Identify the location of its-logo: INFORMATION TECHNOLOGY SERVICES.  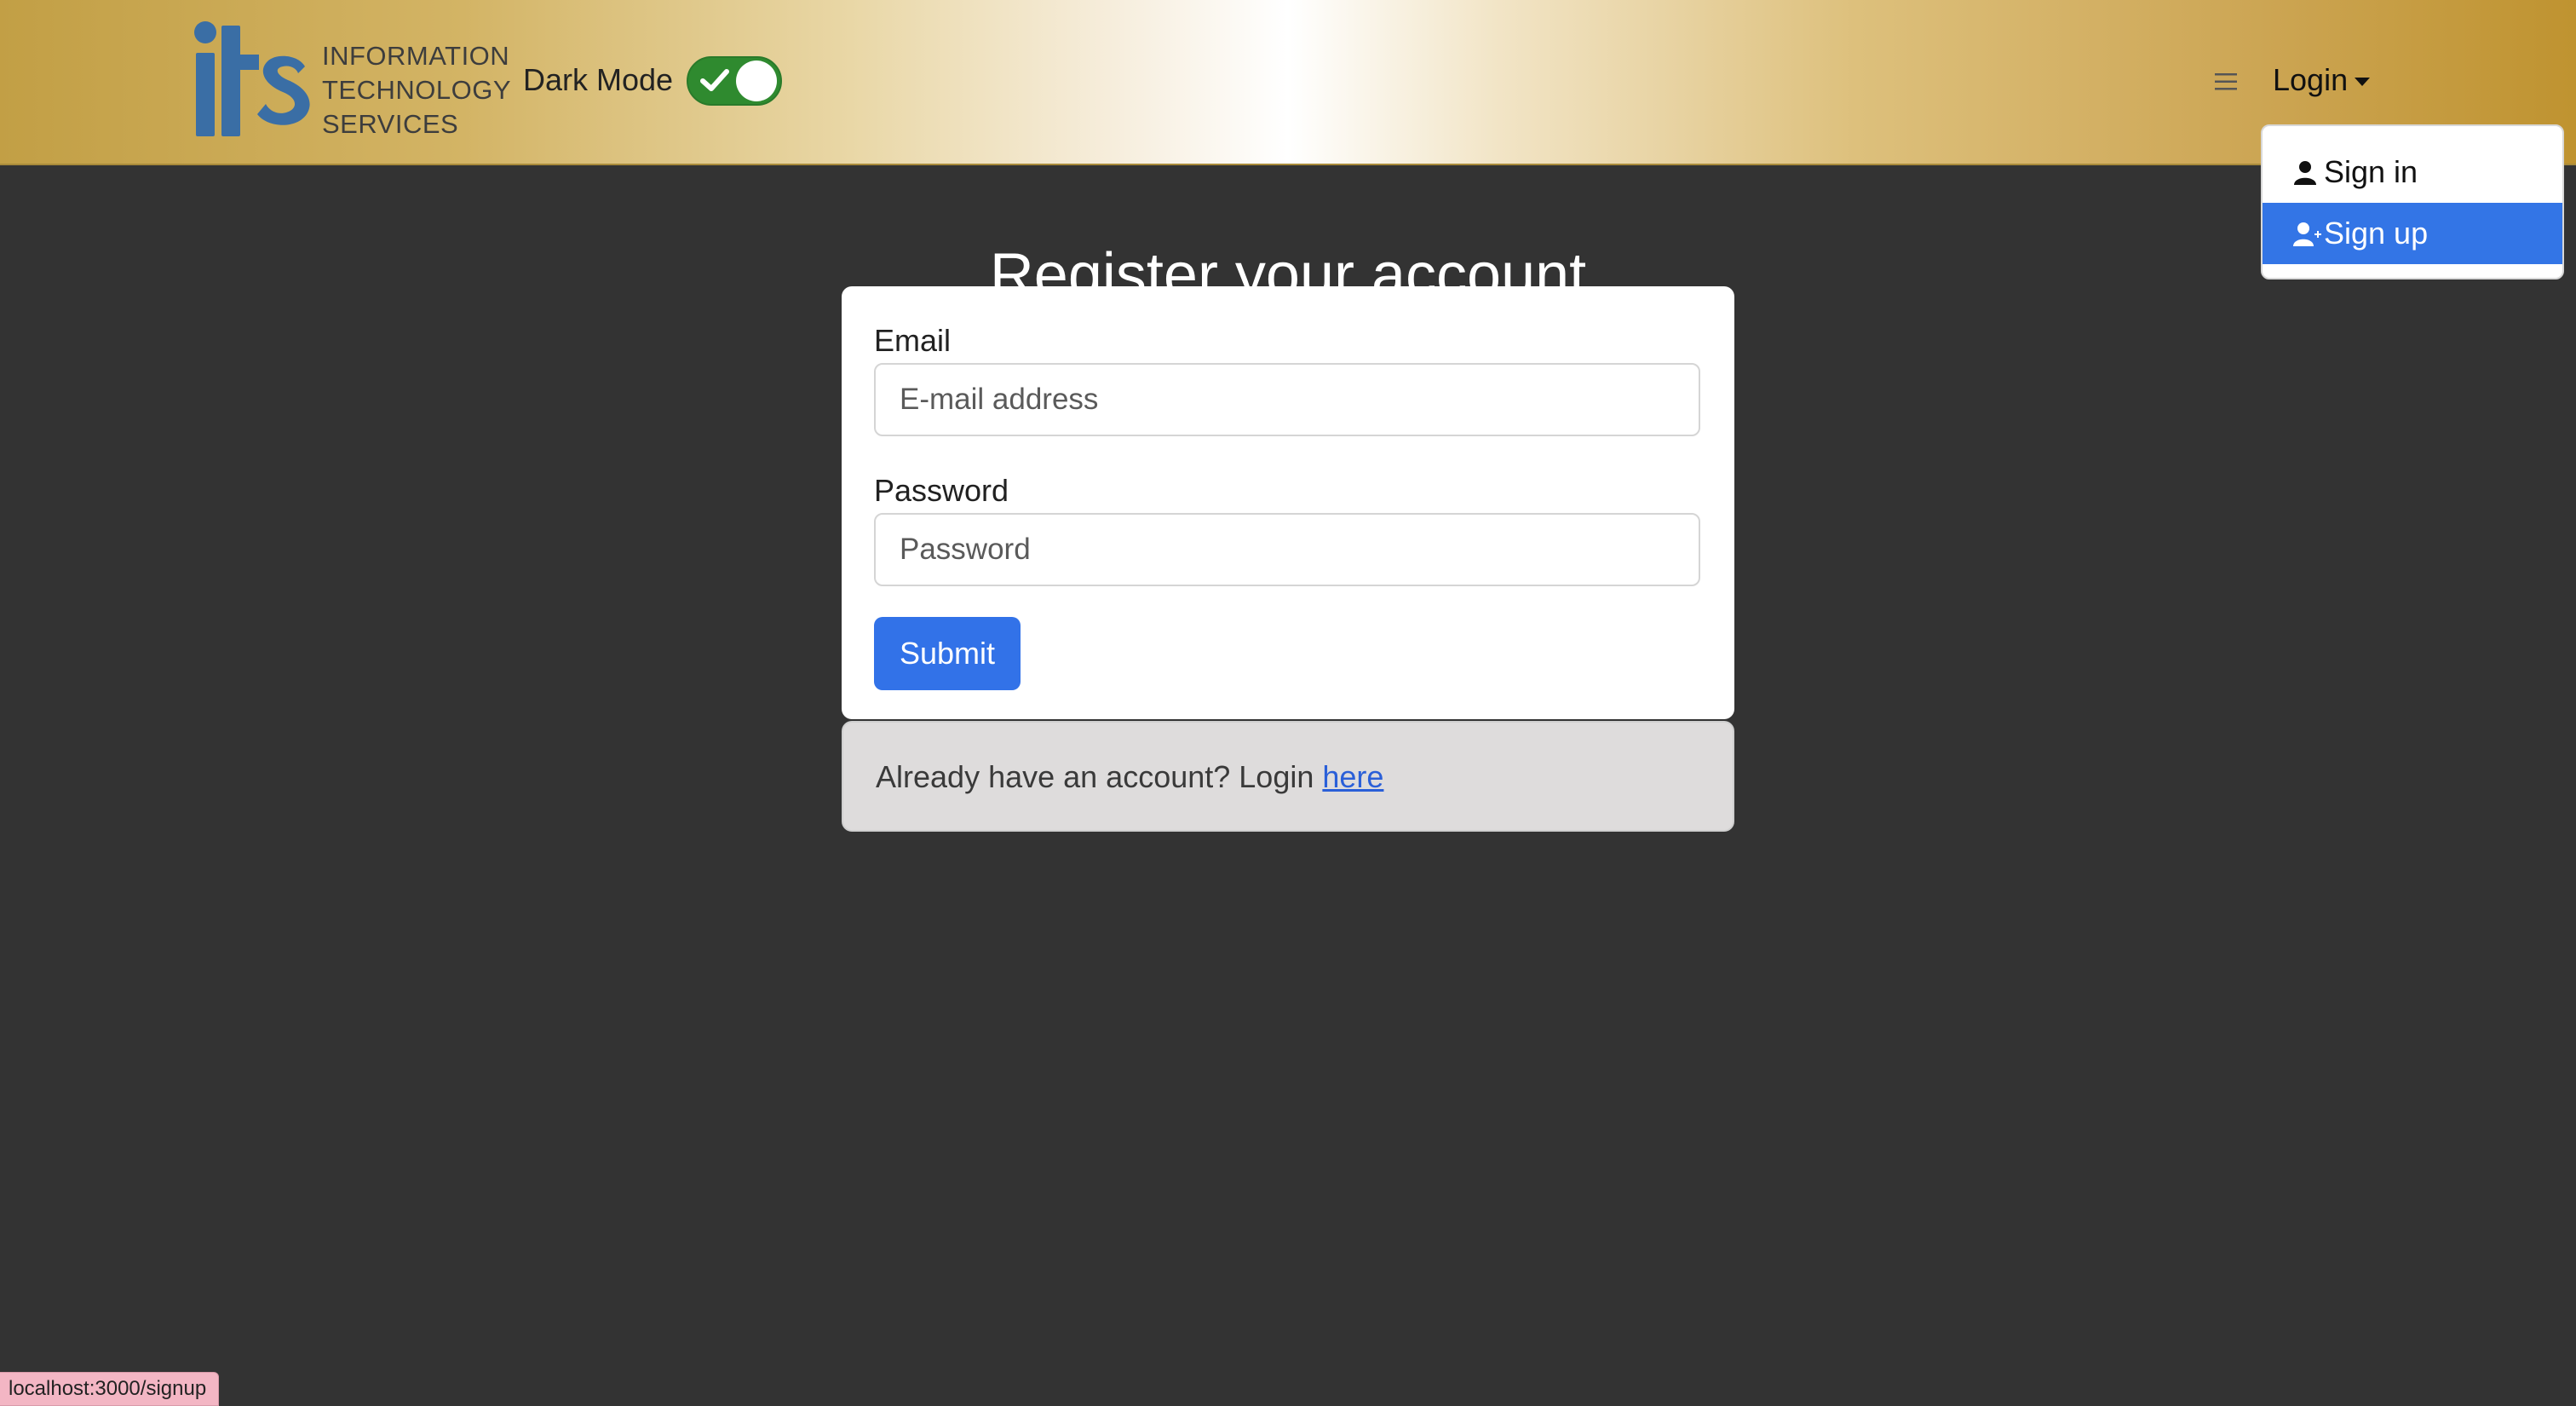
(353, 83).